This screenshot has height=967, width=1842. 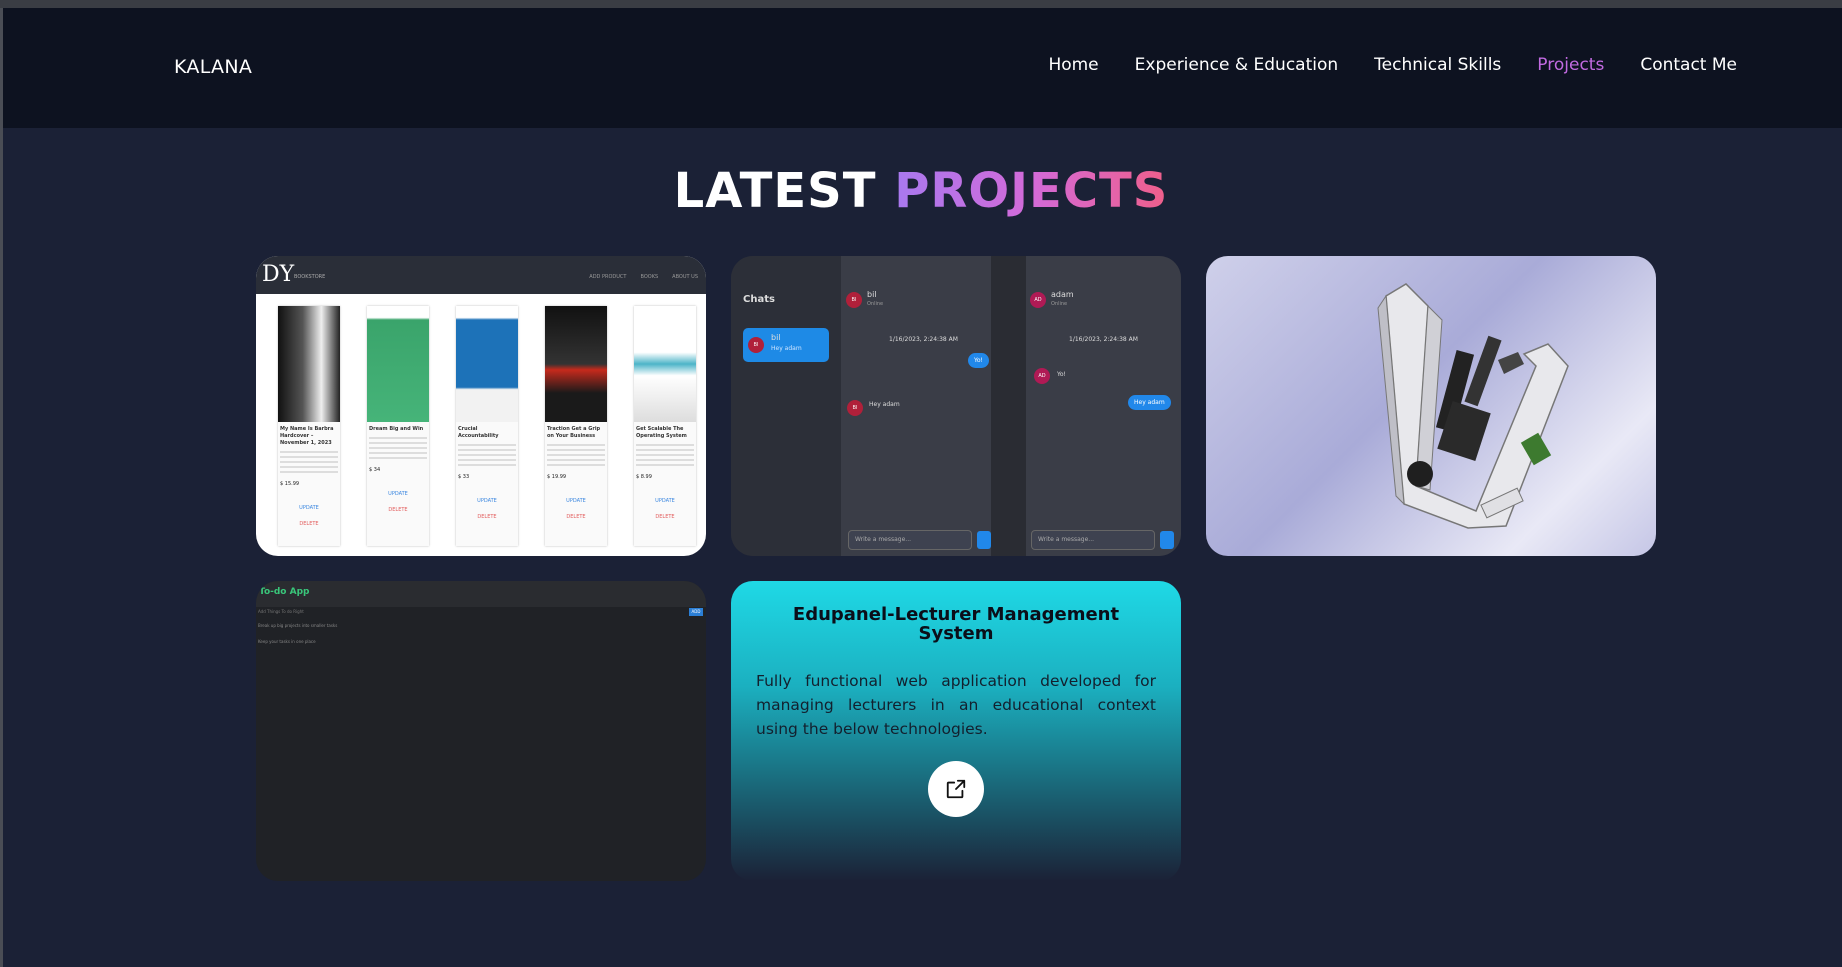 I want to click on book-card: Dream Big and Win $ 34 UPDATE DELETE, so click(x=398, y=426).